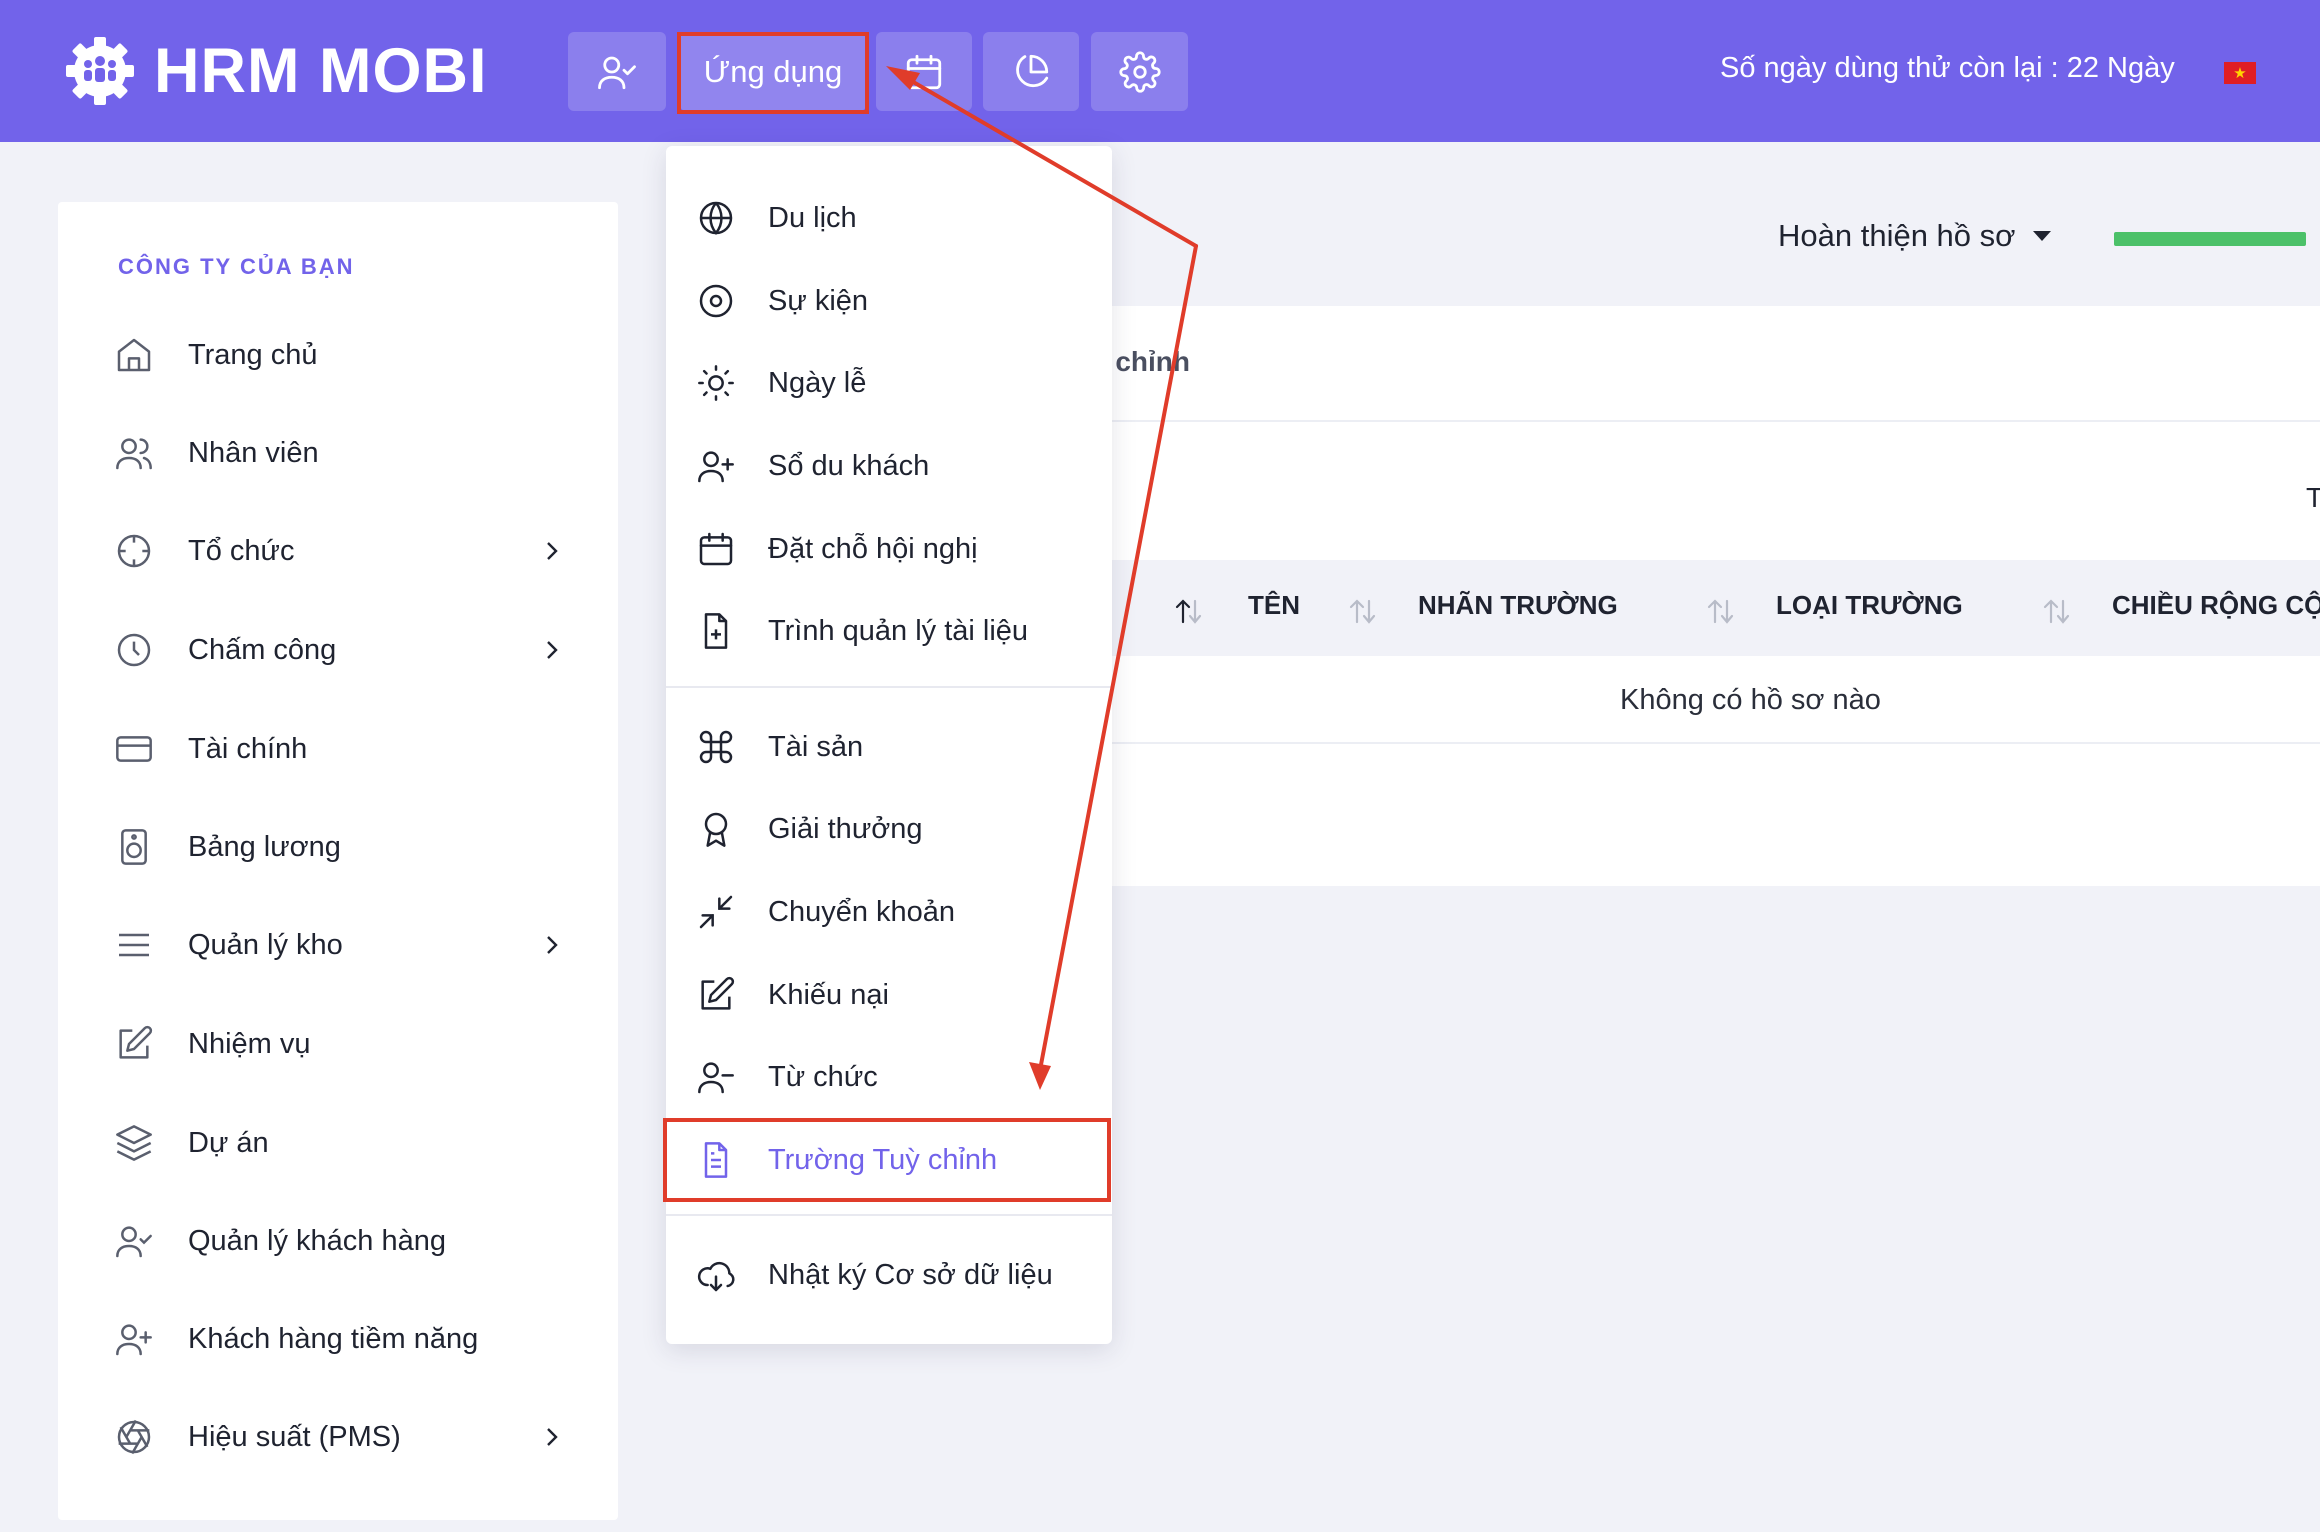 The width and height of the screenshot is (2320, 1532). What do you see at coordinates (828, 994) in the screenshot?
I see `menu-item-label: Khiếu nại` at bounding box center [828, 994].